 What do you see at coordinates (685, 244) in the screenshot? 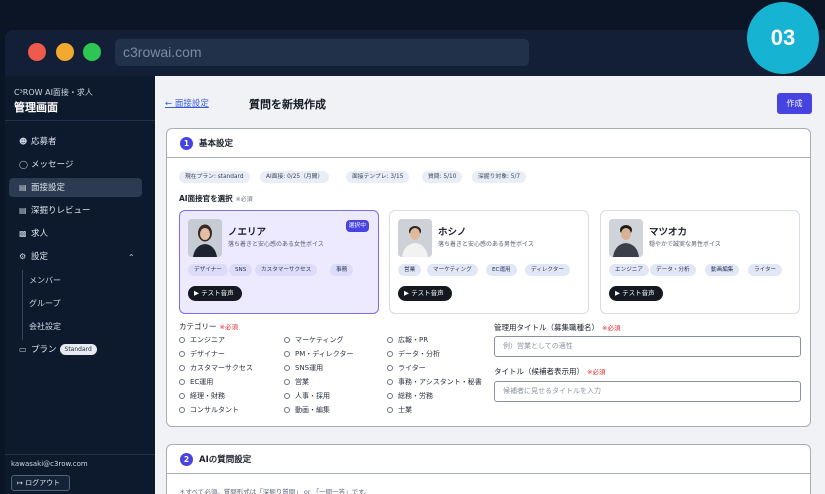
I see `interviewer-description: 穏やかで誠実な男性ボイス` at bounding box center [685, 244].